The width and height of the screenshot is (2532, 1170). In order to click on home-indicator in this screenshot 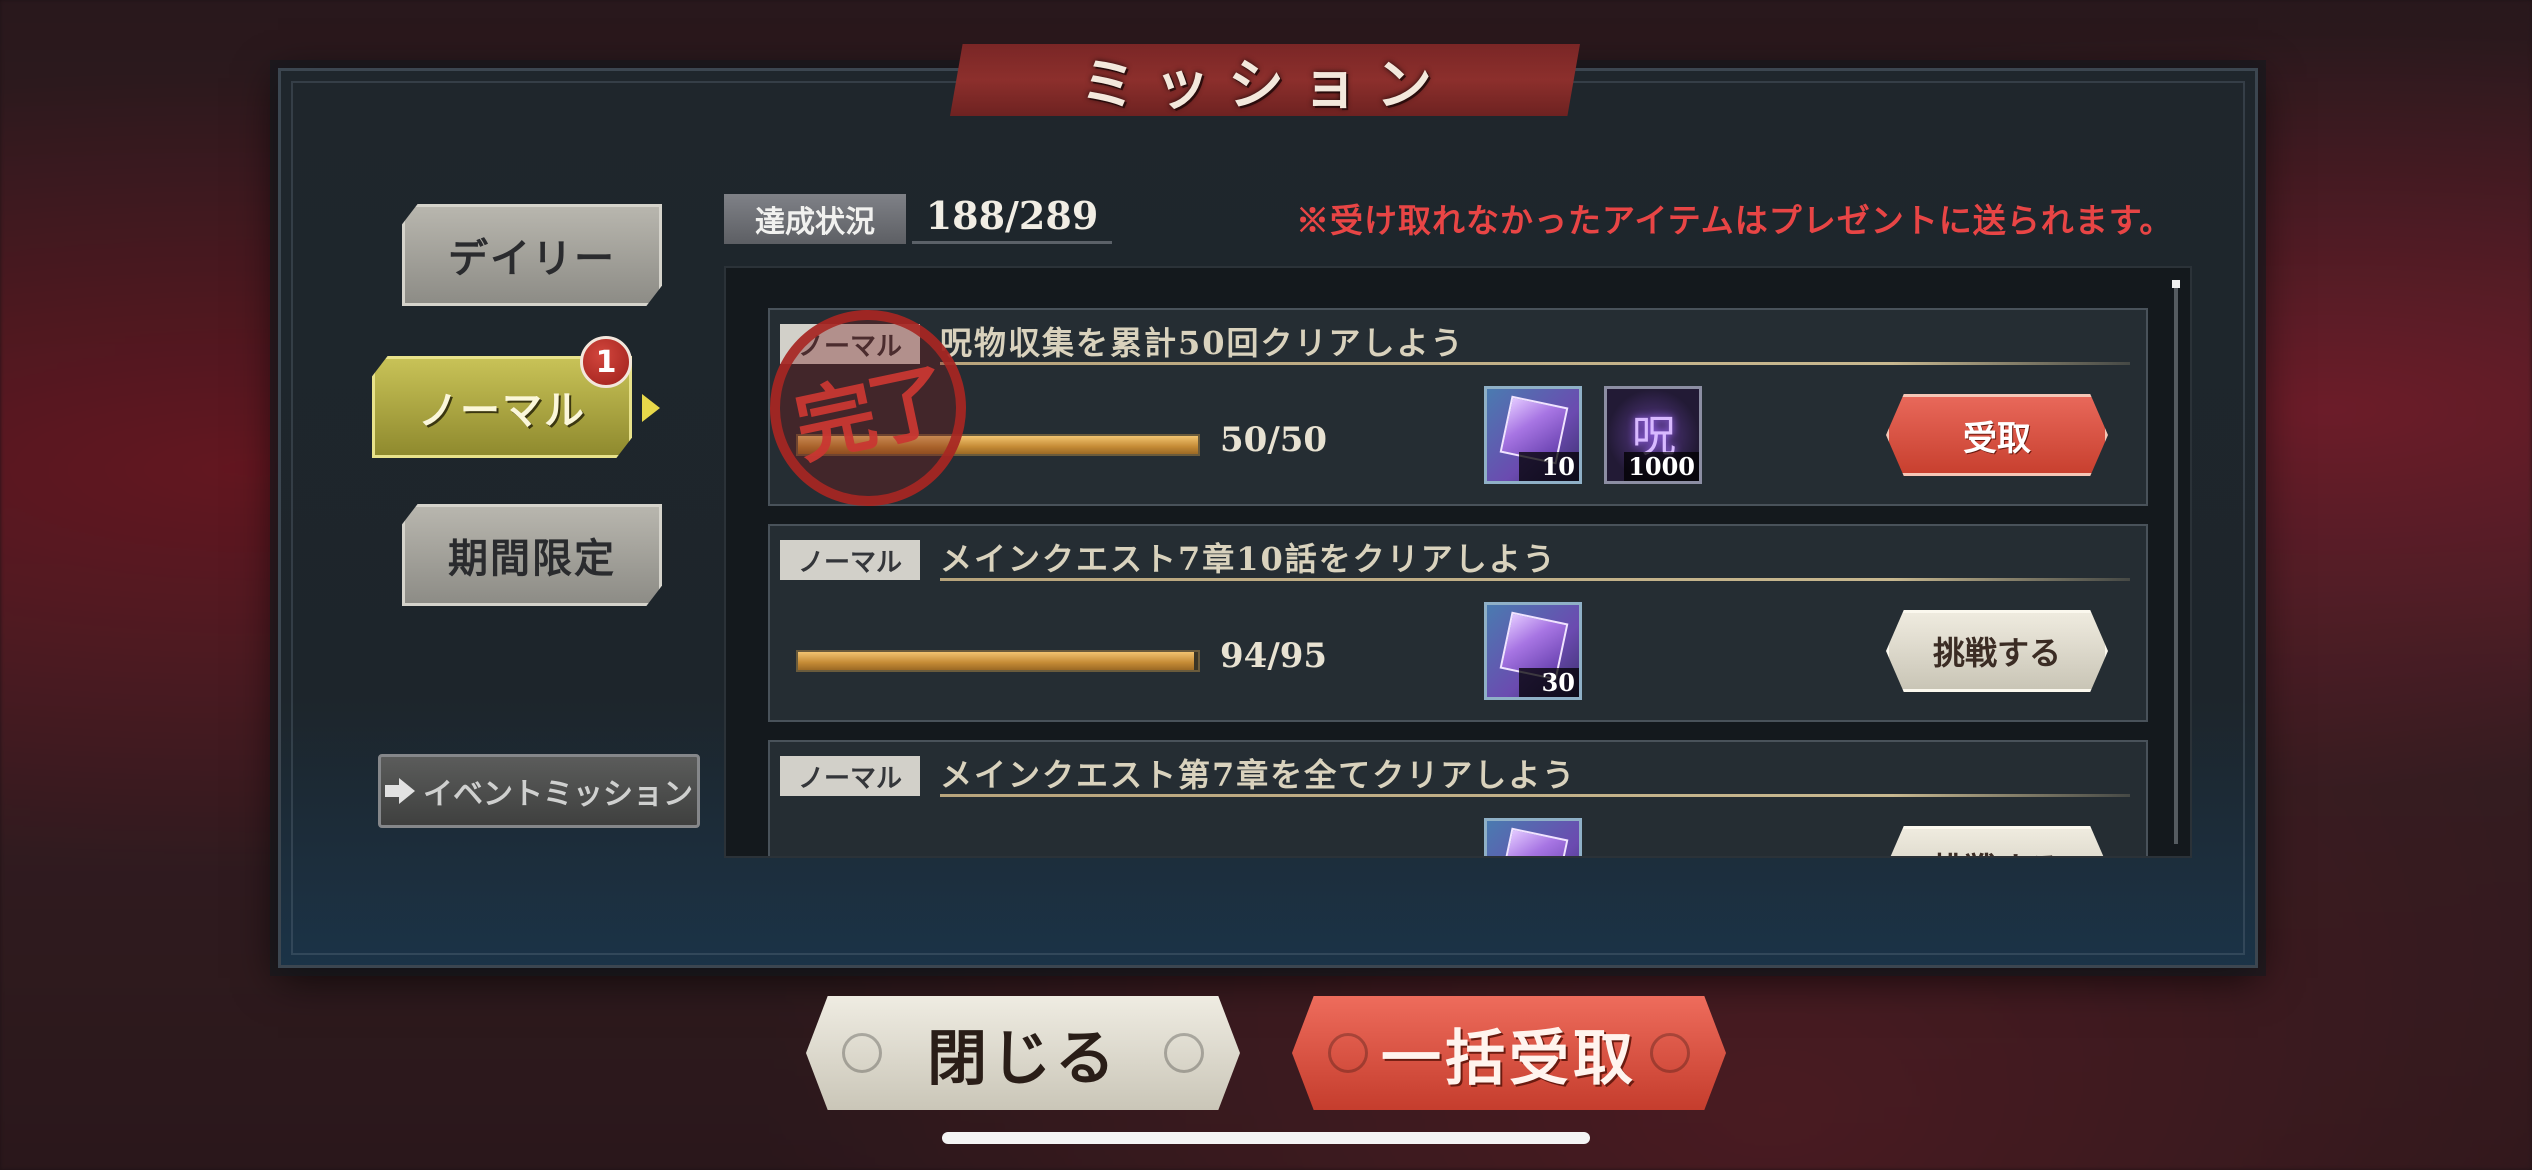, I will do `click(1266, 1138)`.